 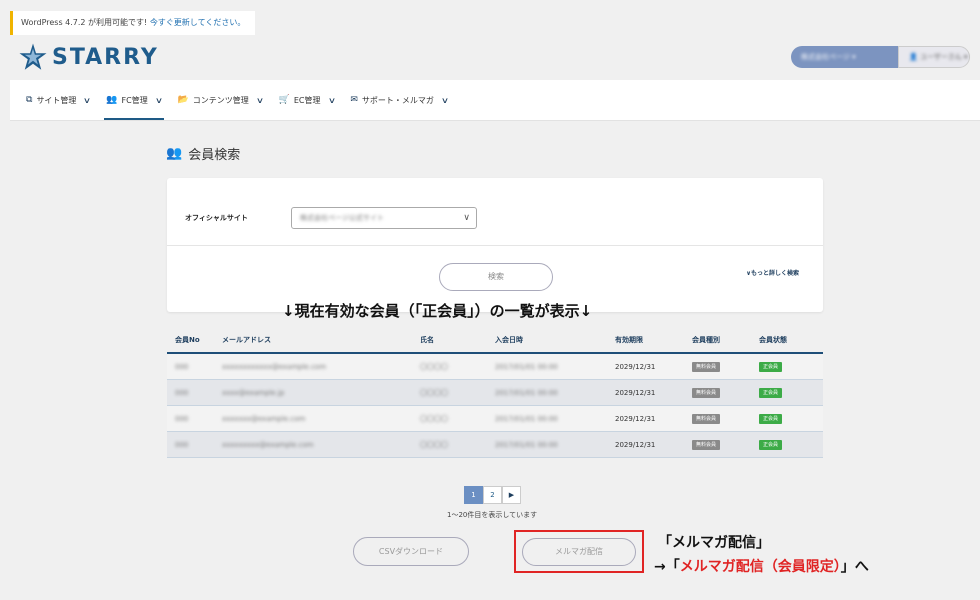 What do you see at coordinates (492, 515) in the screenshot?
I see `pagination-info: 1〜20件目を表示しています` at bounding box center [492, 515].